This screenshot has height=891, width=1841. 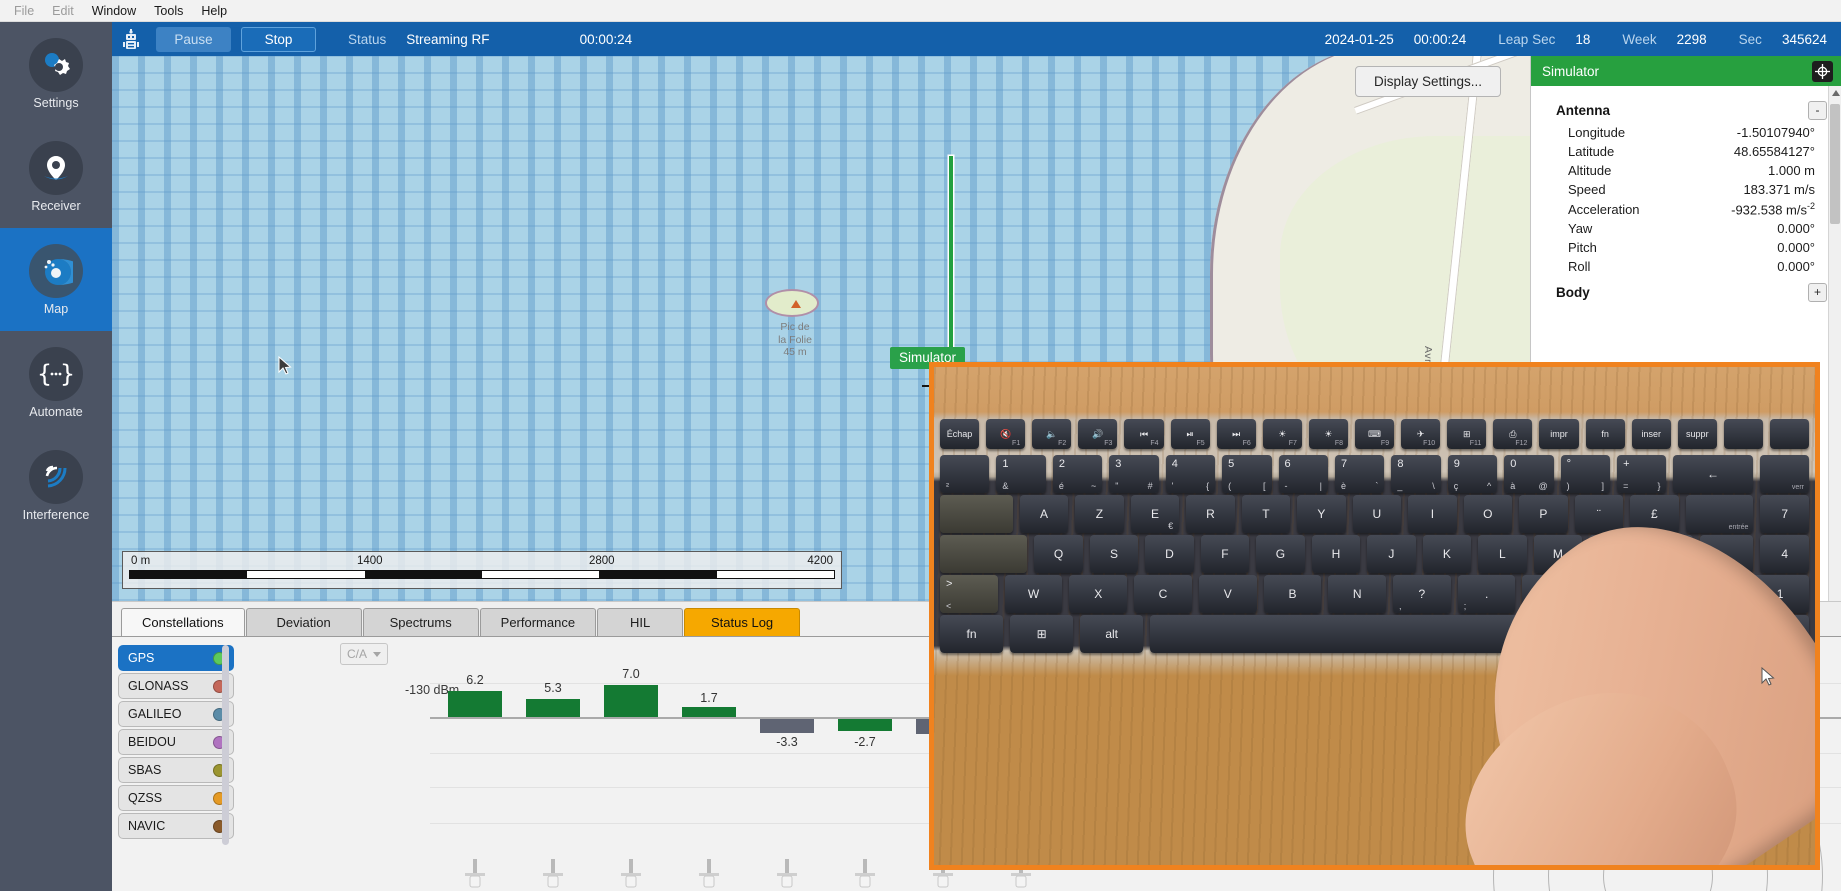 What do you see at coordinates (56, 373) in the screenshot?
I see `braces-icon: { }` at bounding box center [56, 373].